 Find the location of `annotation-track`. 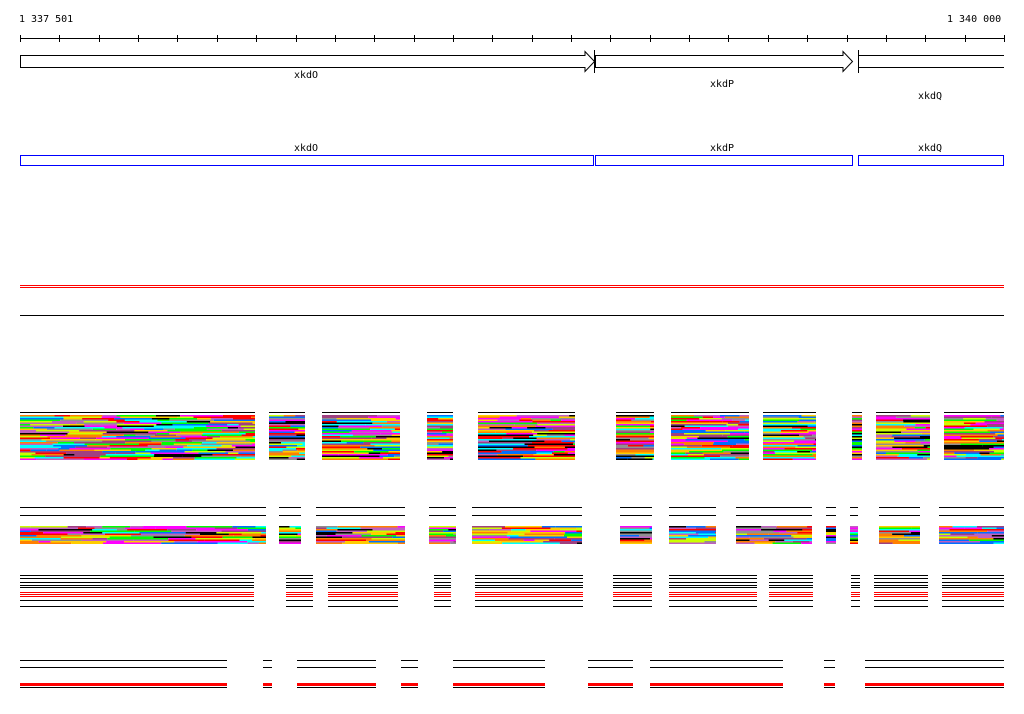

annotation-track is located at coordinates (512, 160).